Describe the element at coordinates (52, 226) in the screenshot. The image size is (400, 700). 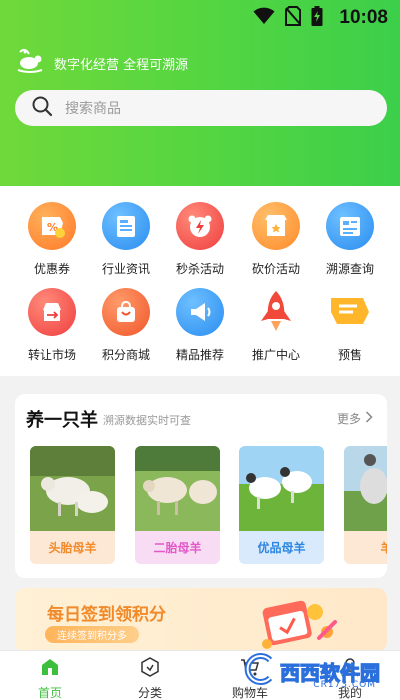
I see `coupon-icon: %` at that location.